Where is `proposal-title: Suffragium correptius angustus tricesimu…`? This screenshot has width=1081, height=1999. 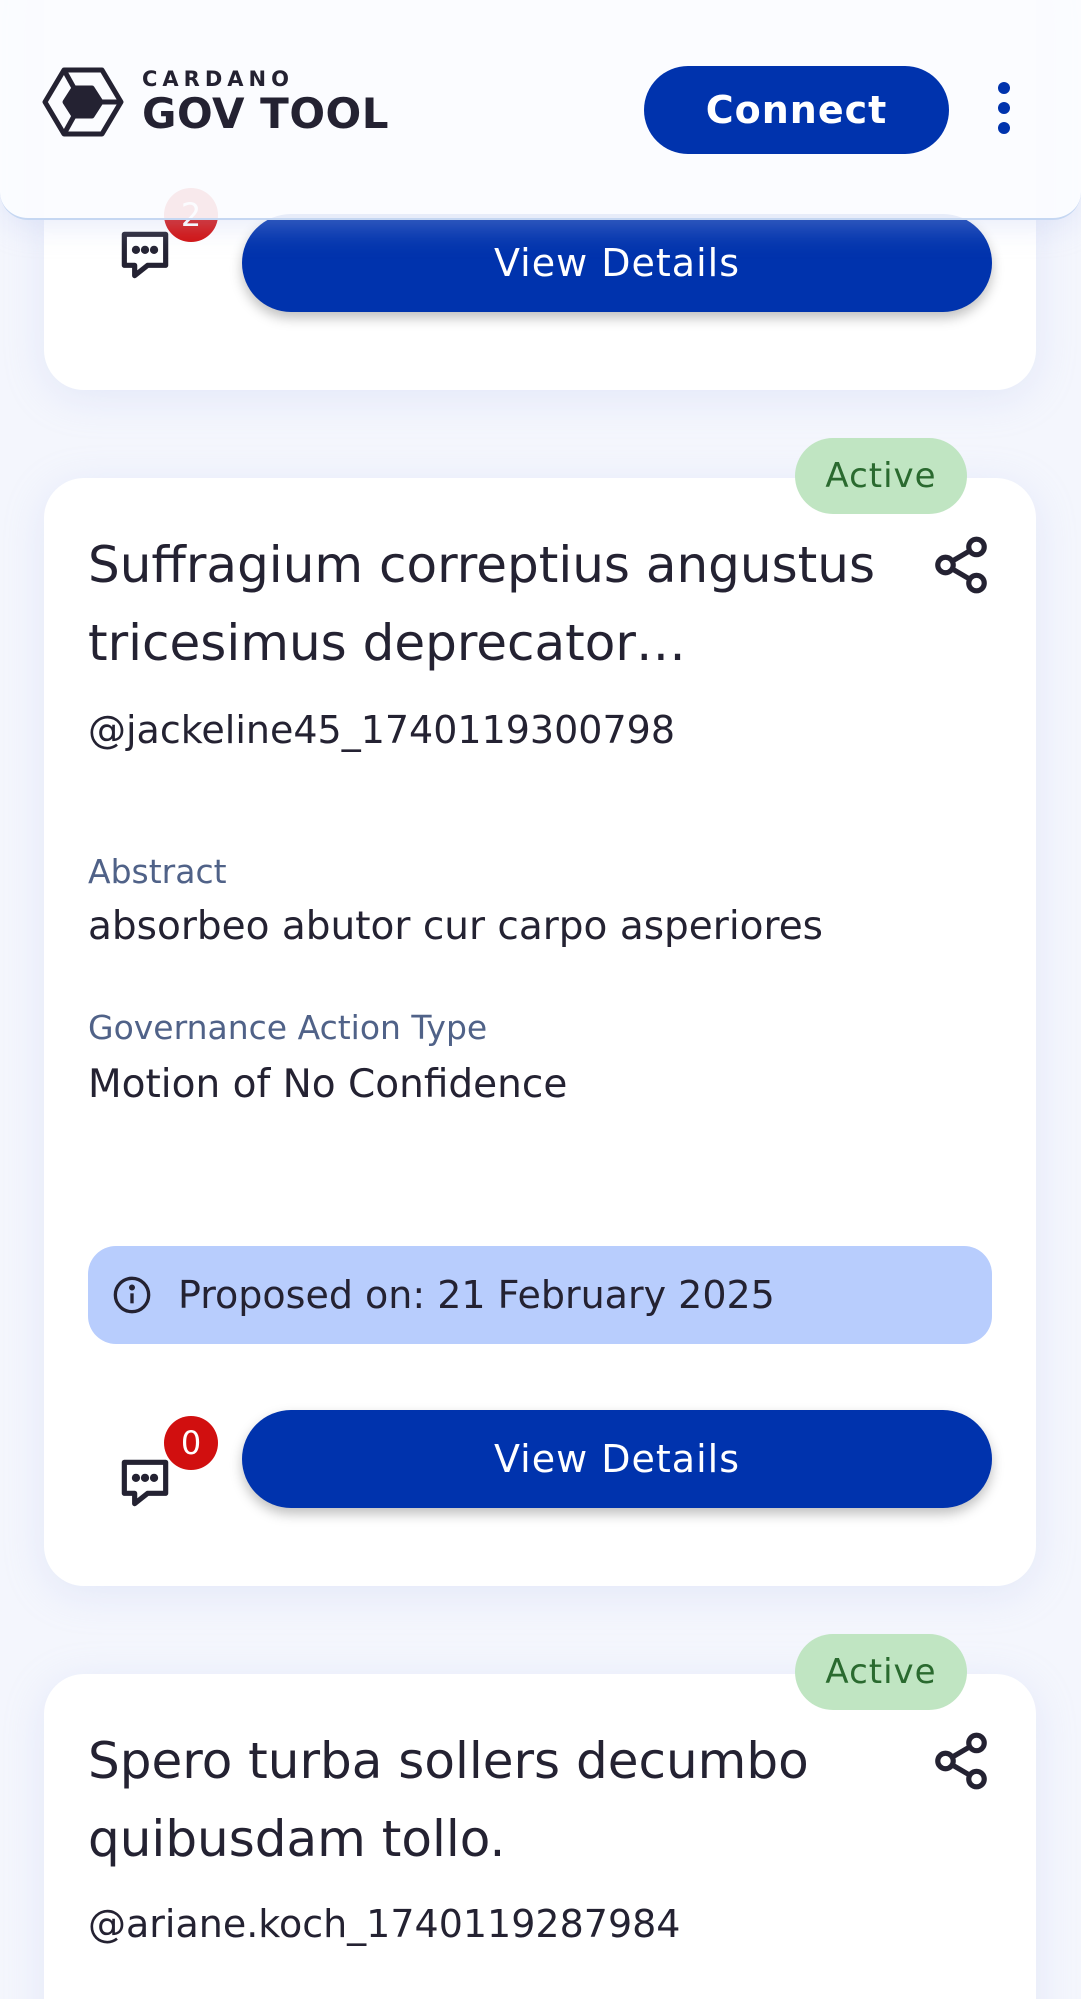 proposal-title: Suffragium correptius angustus tricesimu… is located at coordinates (481, 604).